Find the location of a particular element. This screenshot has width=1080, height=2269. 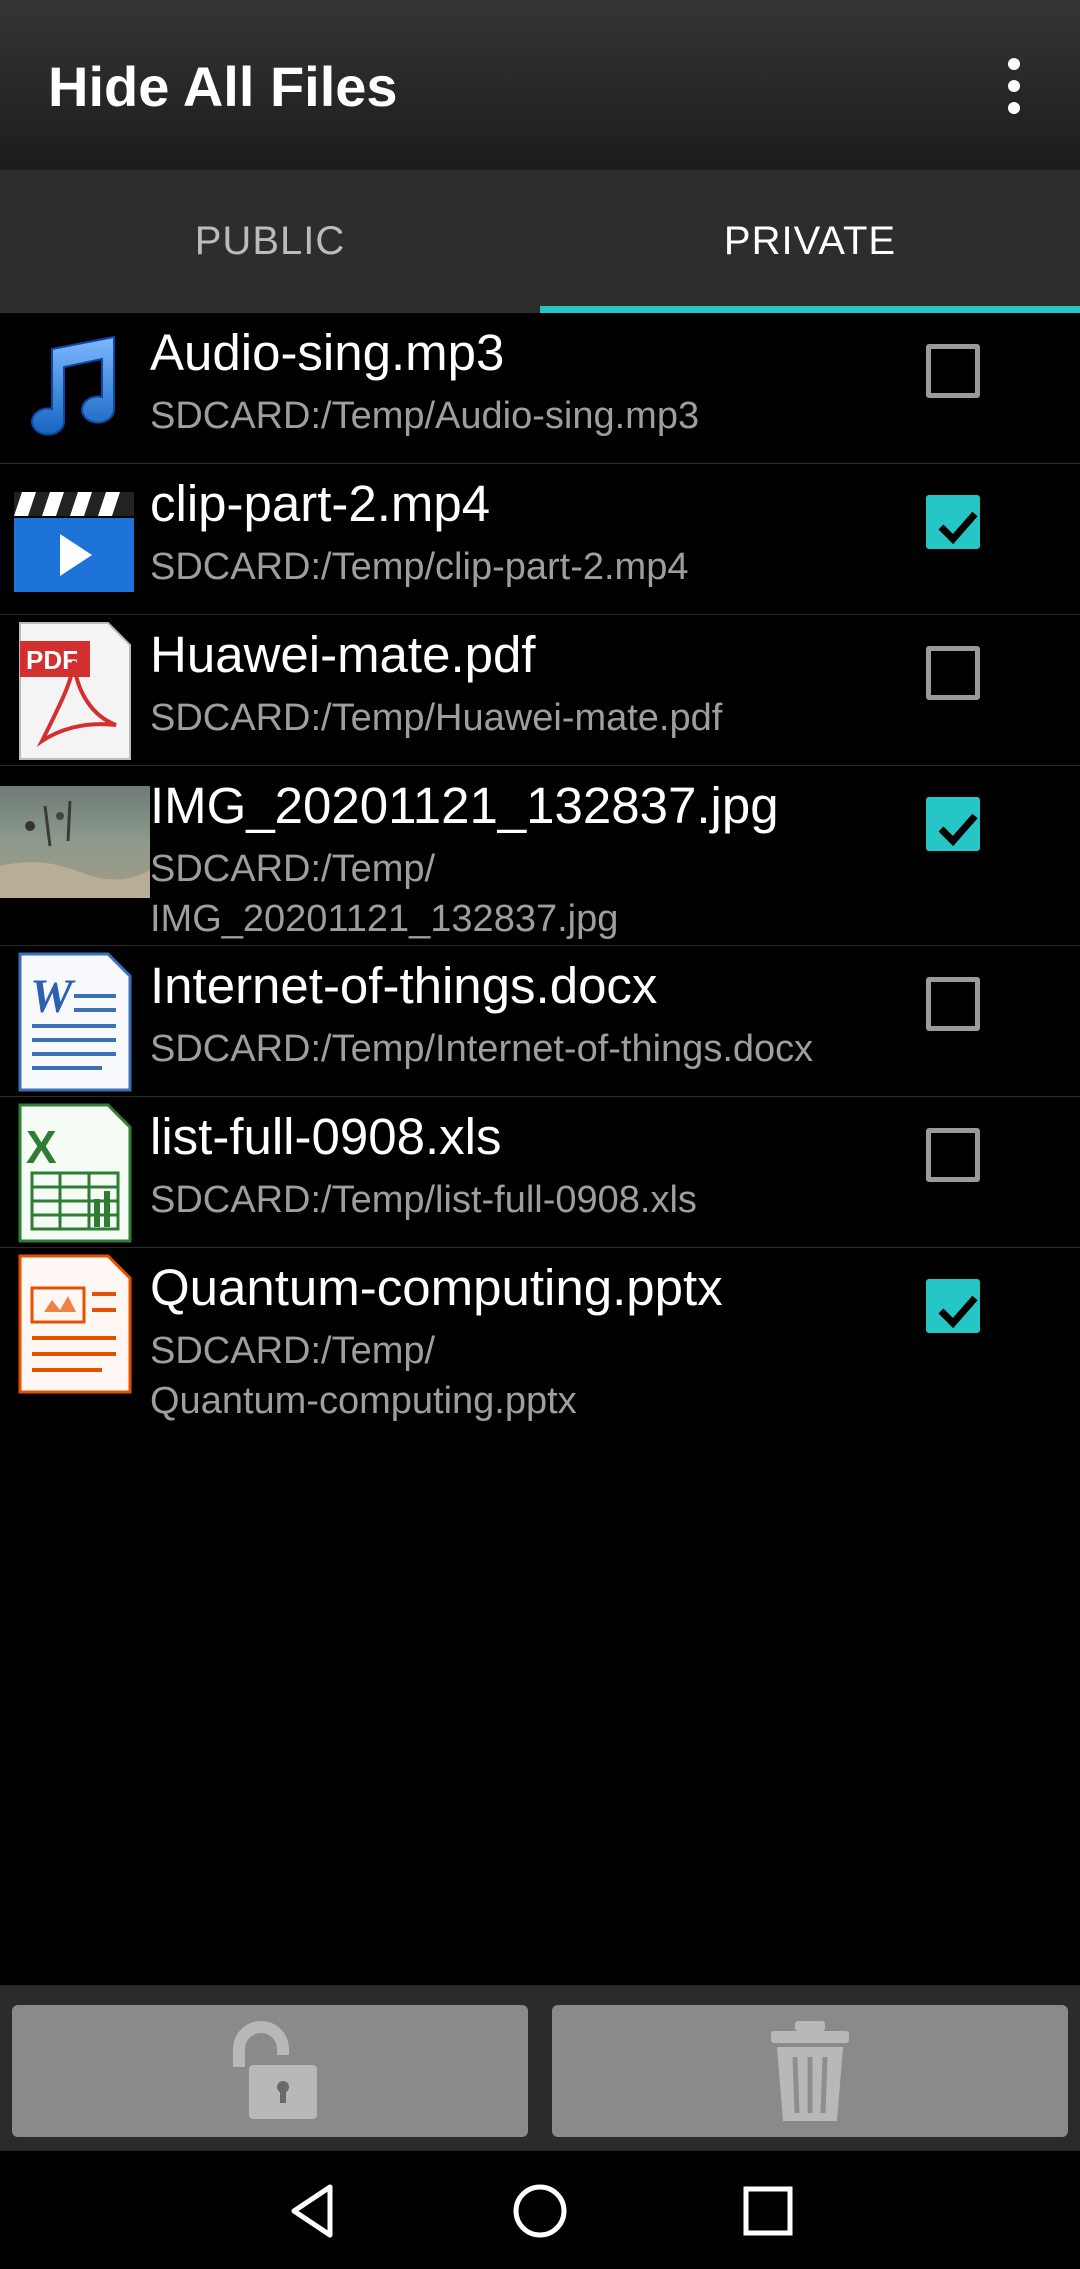

tab-private: PRIVATE is located at coordinates (810, 241).